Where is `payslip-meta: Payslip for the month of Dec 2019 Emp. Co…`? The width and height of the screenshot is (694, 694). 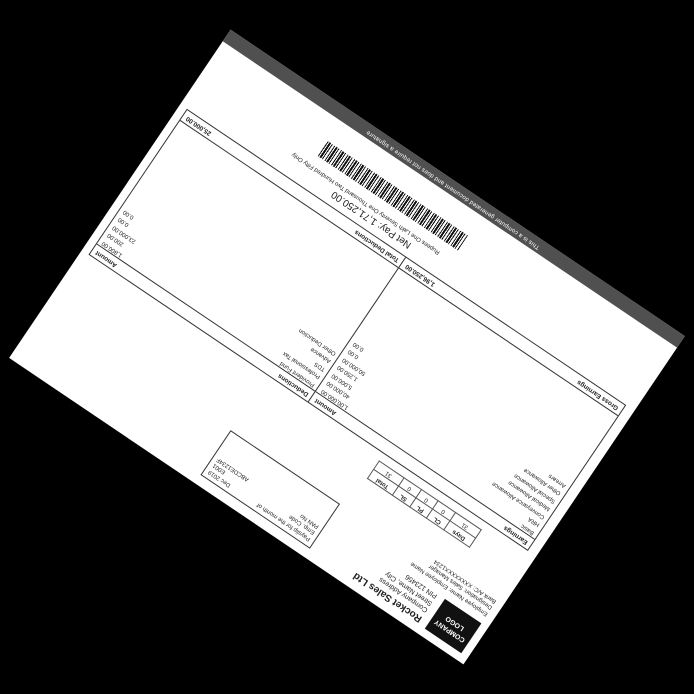
payslip-meta: Payslip for the month of Dec 2019 Emp. Co… is located at coordinates (270, 489).